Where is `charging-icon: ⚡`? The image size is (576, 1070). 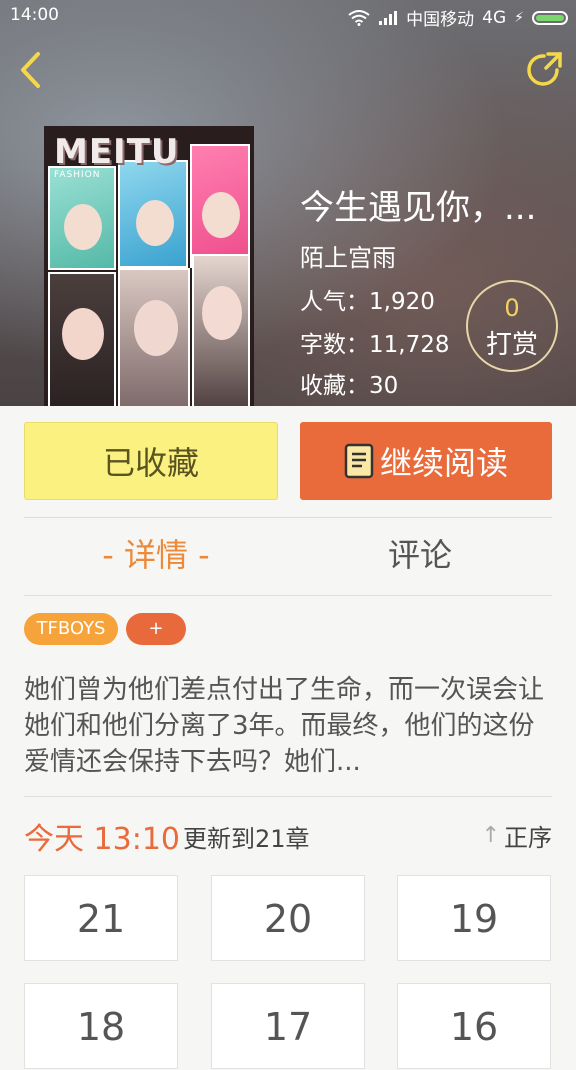 charging-icon: ⚡ is located at coordinates (519, 17).